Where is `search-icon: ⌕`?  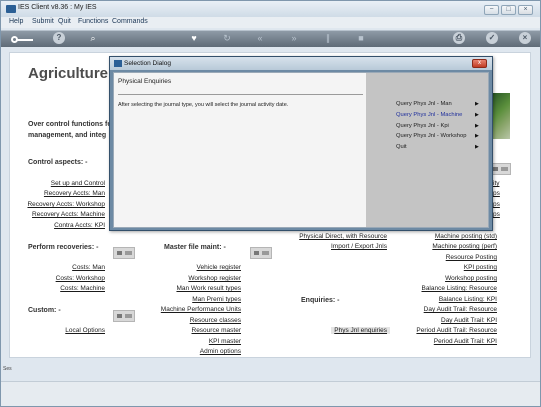 search-icon: ⌕ is located at coordinates (93, 38).